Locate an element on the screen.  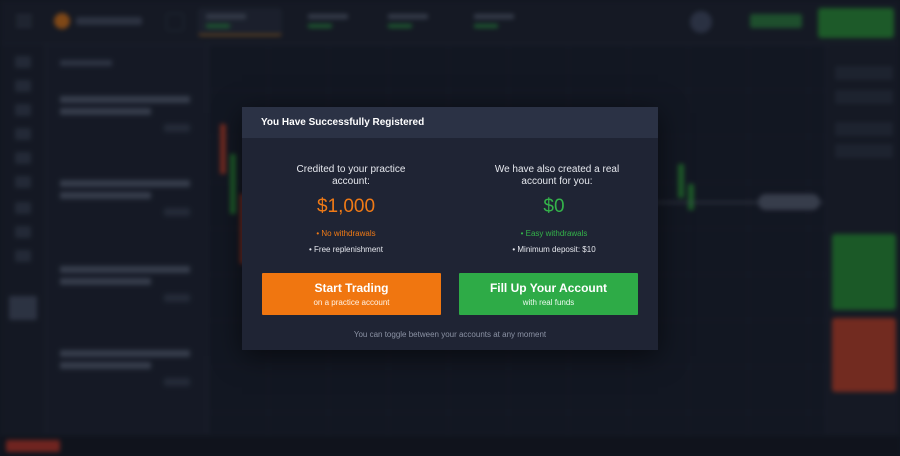
start-trading-button: Start Trading on a practice account is located at coordinates (351, 294).